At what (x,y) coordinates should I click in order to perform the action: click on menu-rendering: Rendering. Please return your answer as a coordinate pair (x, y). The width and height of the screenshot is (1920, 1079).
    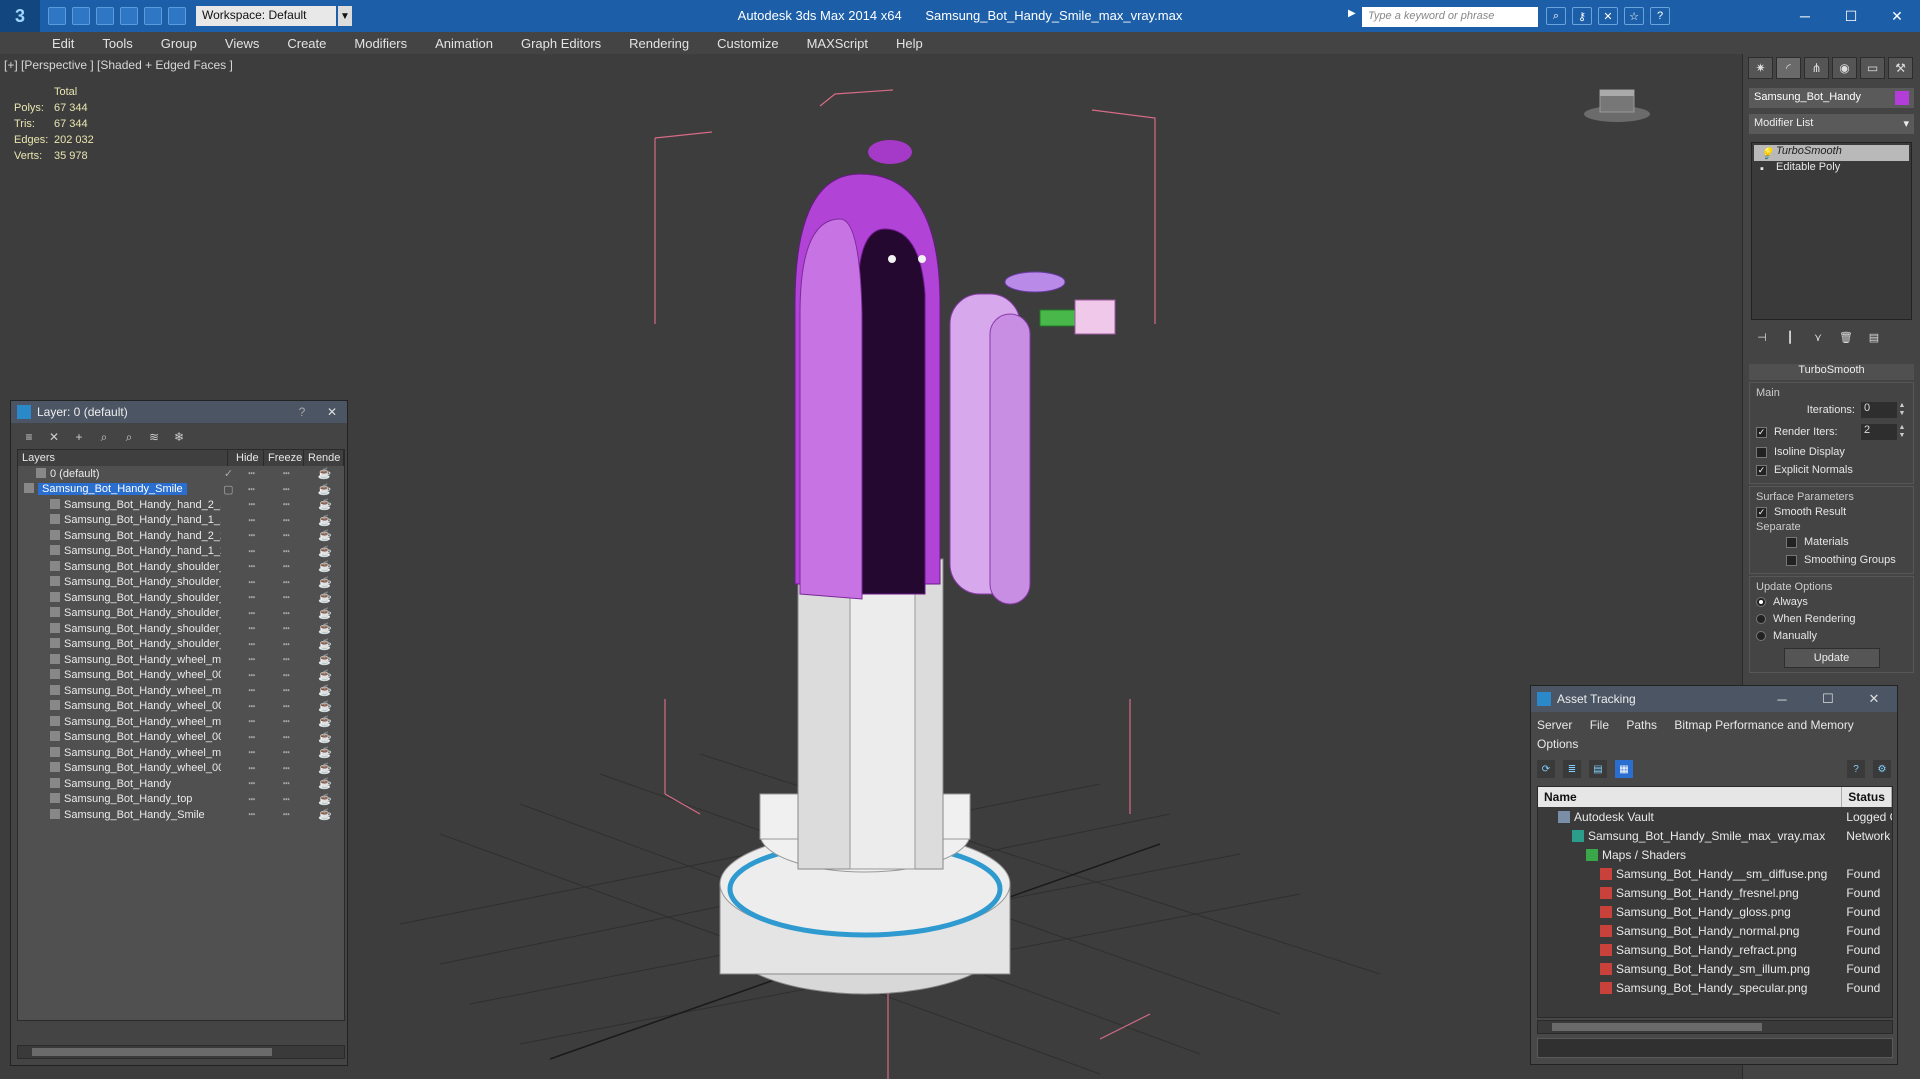
    Looking at the image, I should click on (659, 43).